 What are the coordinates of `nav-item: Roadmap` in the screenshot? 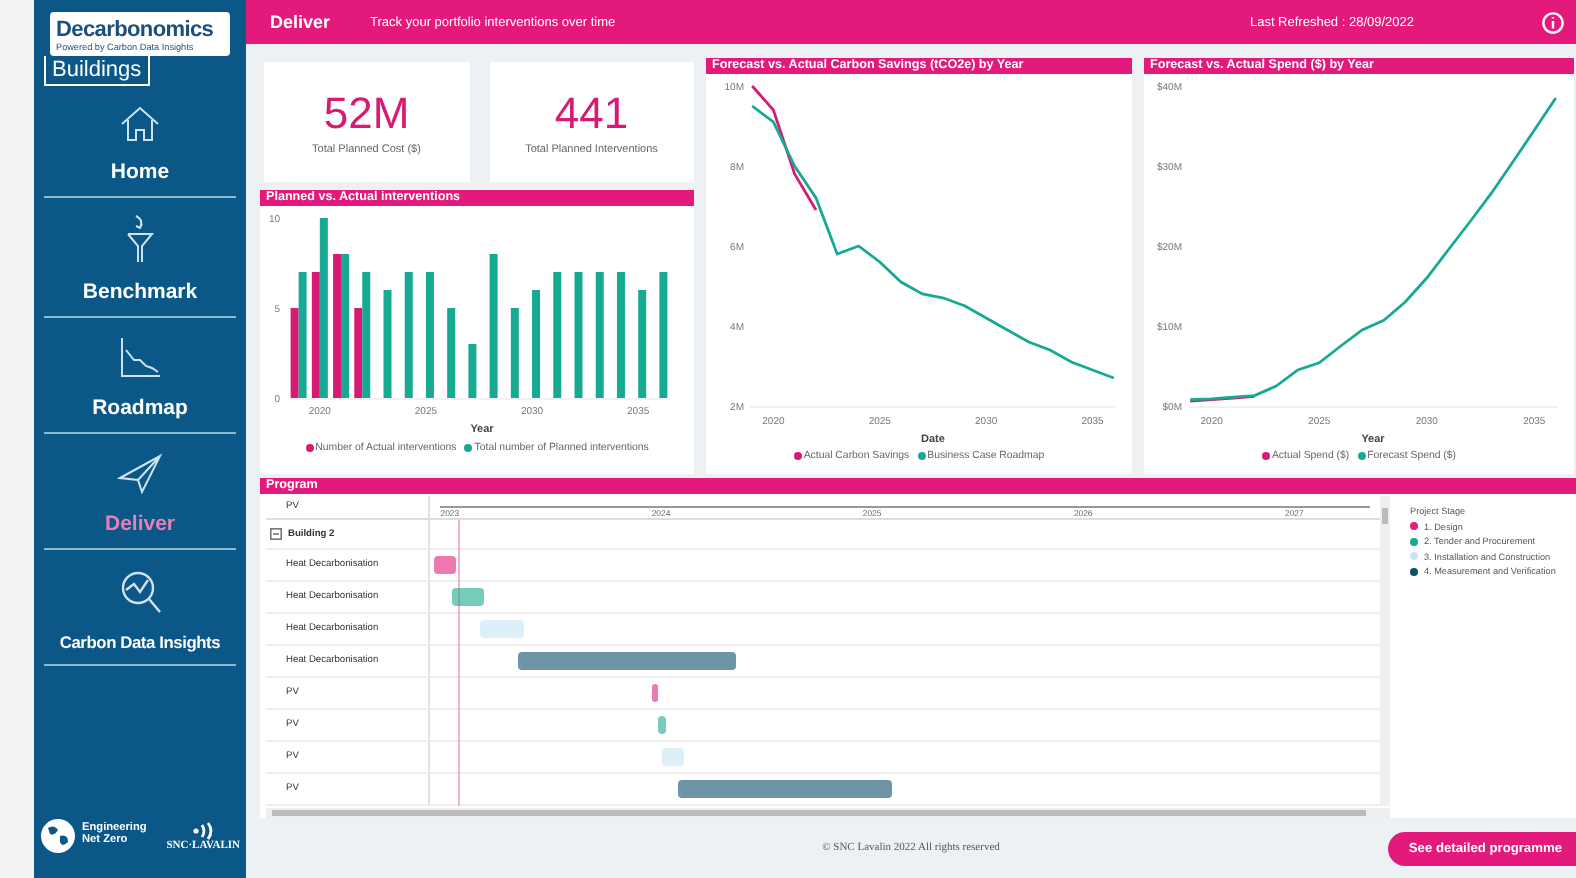 It's located at (140, 376).